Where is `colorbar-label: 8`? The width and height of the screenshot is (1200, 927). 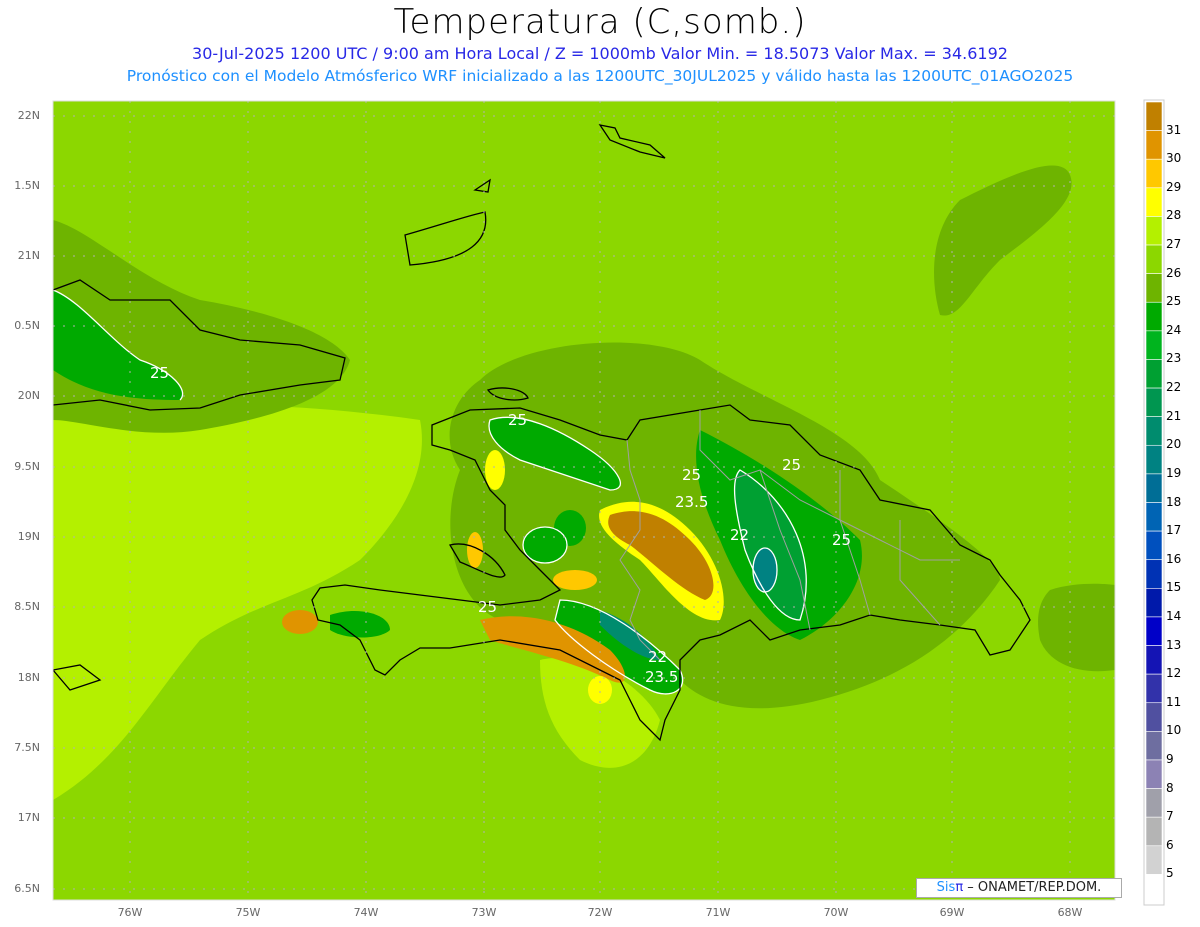
colorbar-label: 8 is located at coordinates (1170, 787).